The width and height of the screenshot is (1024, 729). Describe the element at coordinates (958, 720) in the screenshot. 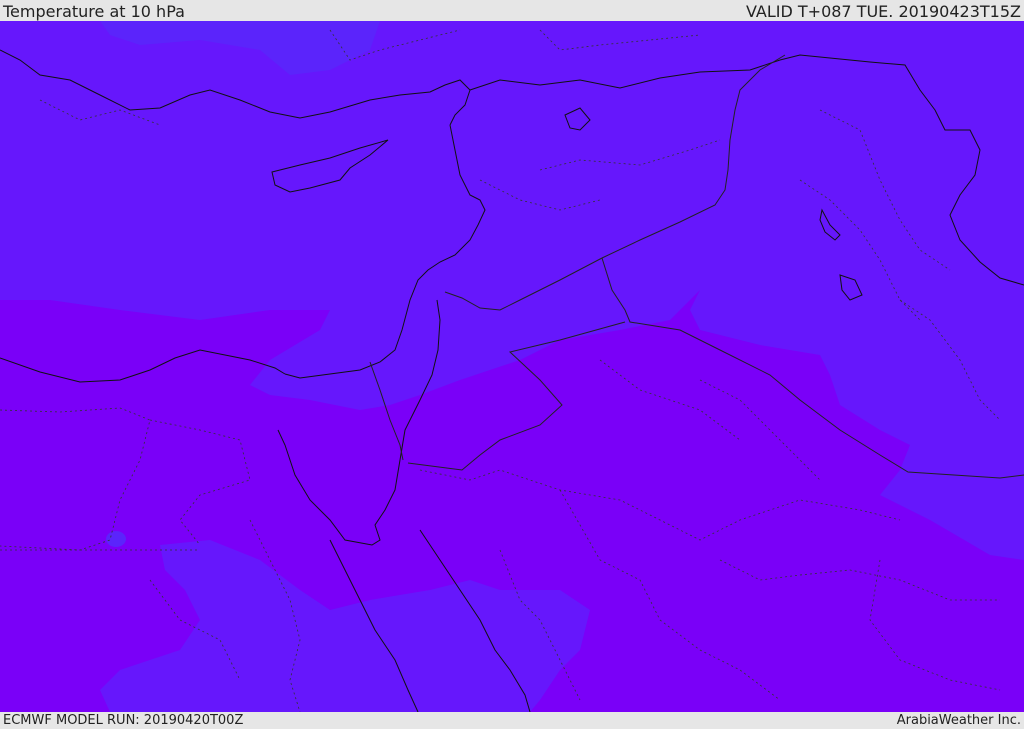

I see `brand-credit: ArabiaWeather Inc.` at that location.